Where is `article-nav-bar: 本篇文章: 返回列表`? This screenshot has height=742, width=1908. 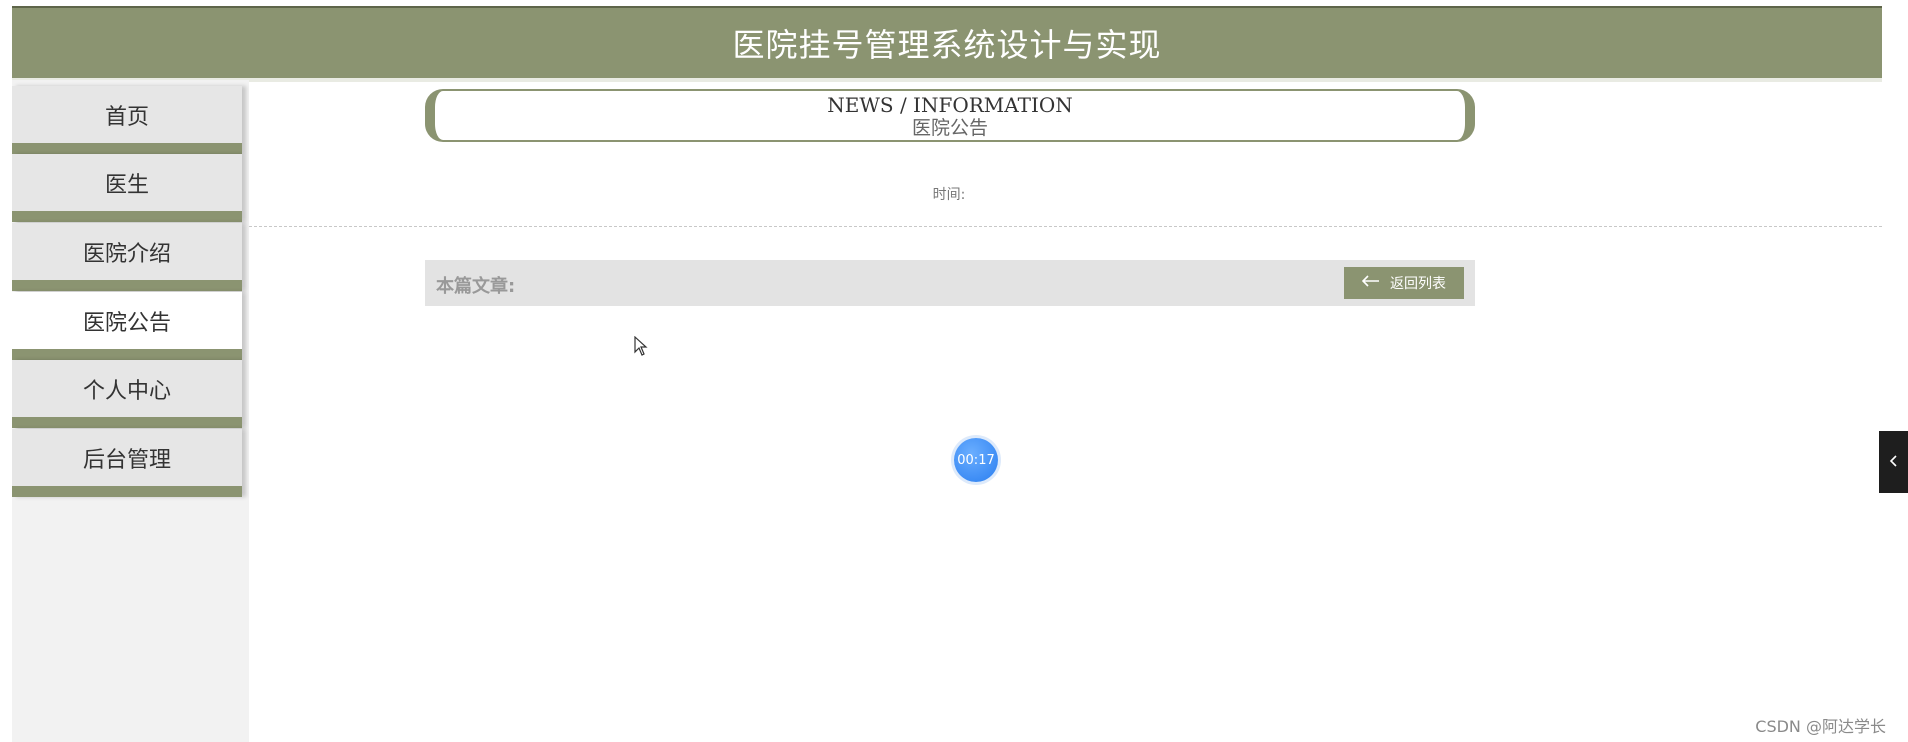
article-nav-bar: 本篇文章: 返回列表 is located at coordinates (950, 283).